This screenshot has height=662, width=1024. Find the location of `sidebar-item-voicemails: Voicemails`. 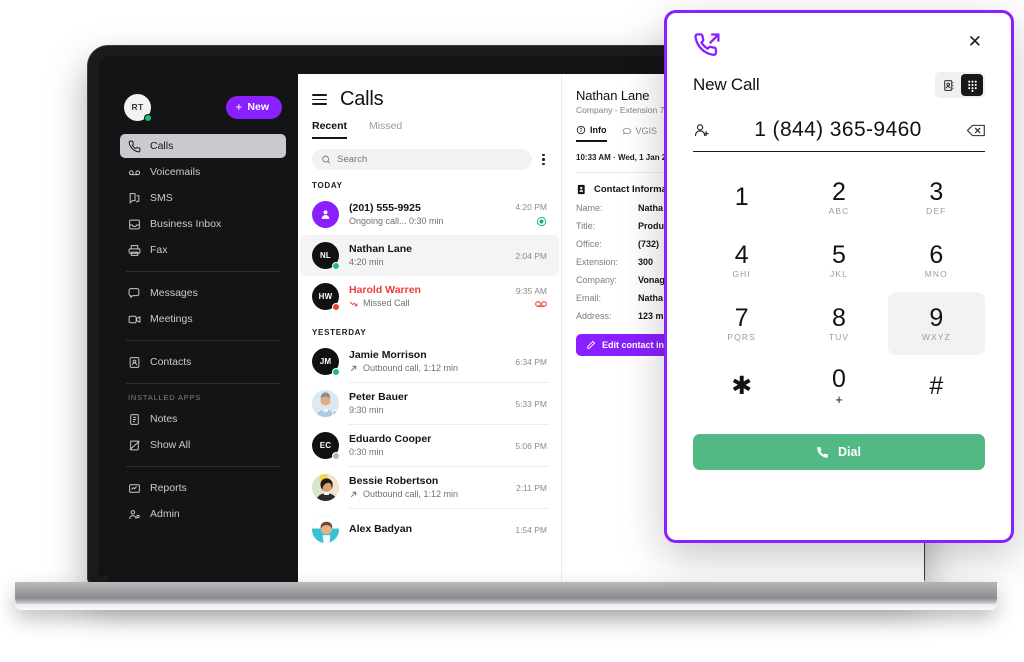

sidebar-item-voicemails: Voicemails is located at coordinates (203, 172).